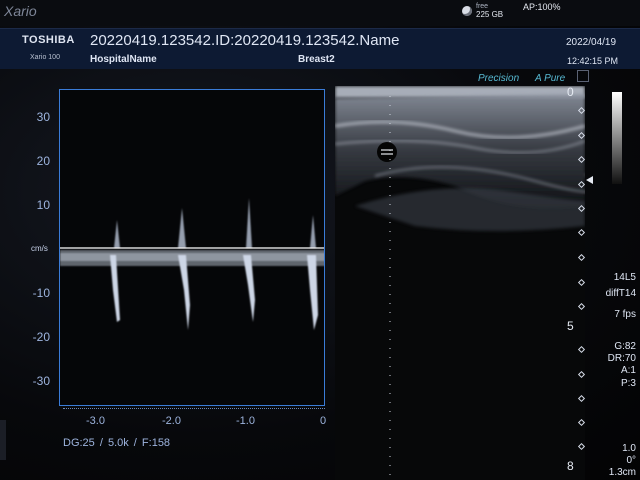 This screenshot has height=480, width=640. What do you see at coordinates (499, 78) in the screenshot?
I see `precision-label: Precision` at bounding box center [499, 78].